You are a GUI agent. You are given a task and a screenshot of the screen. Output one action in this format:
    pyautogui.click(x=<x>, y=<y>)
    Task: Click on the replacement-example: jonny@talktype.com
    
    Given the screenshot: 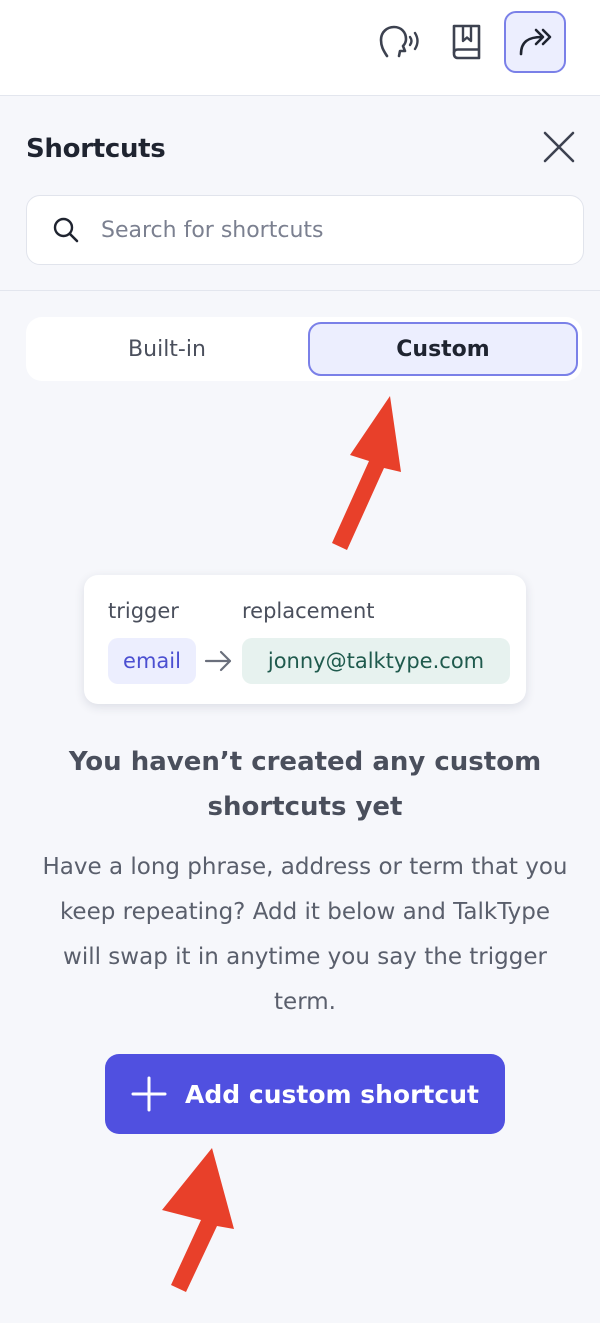 What is the action you would take?
    pyautogui.click(x=376, y=661)
    